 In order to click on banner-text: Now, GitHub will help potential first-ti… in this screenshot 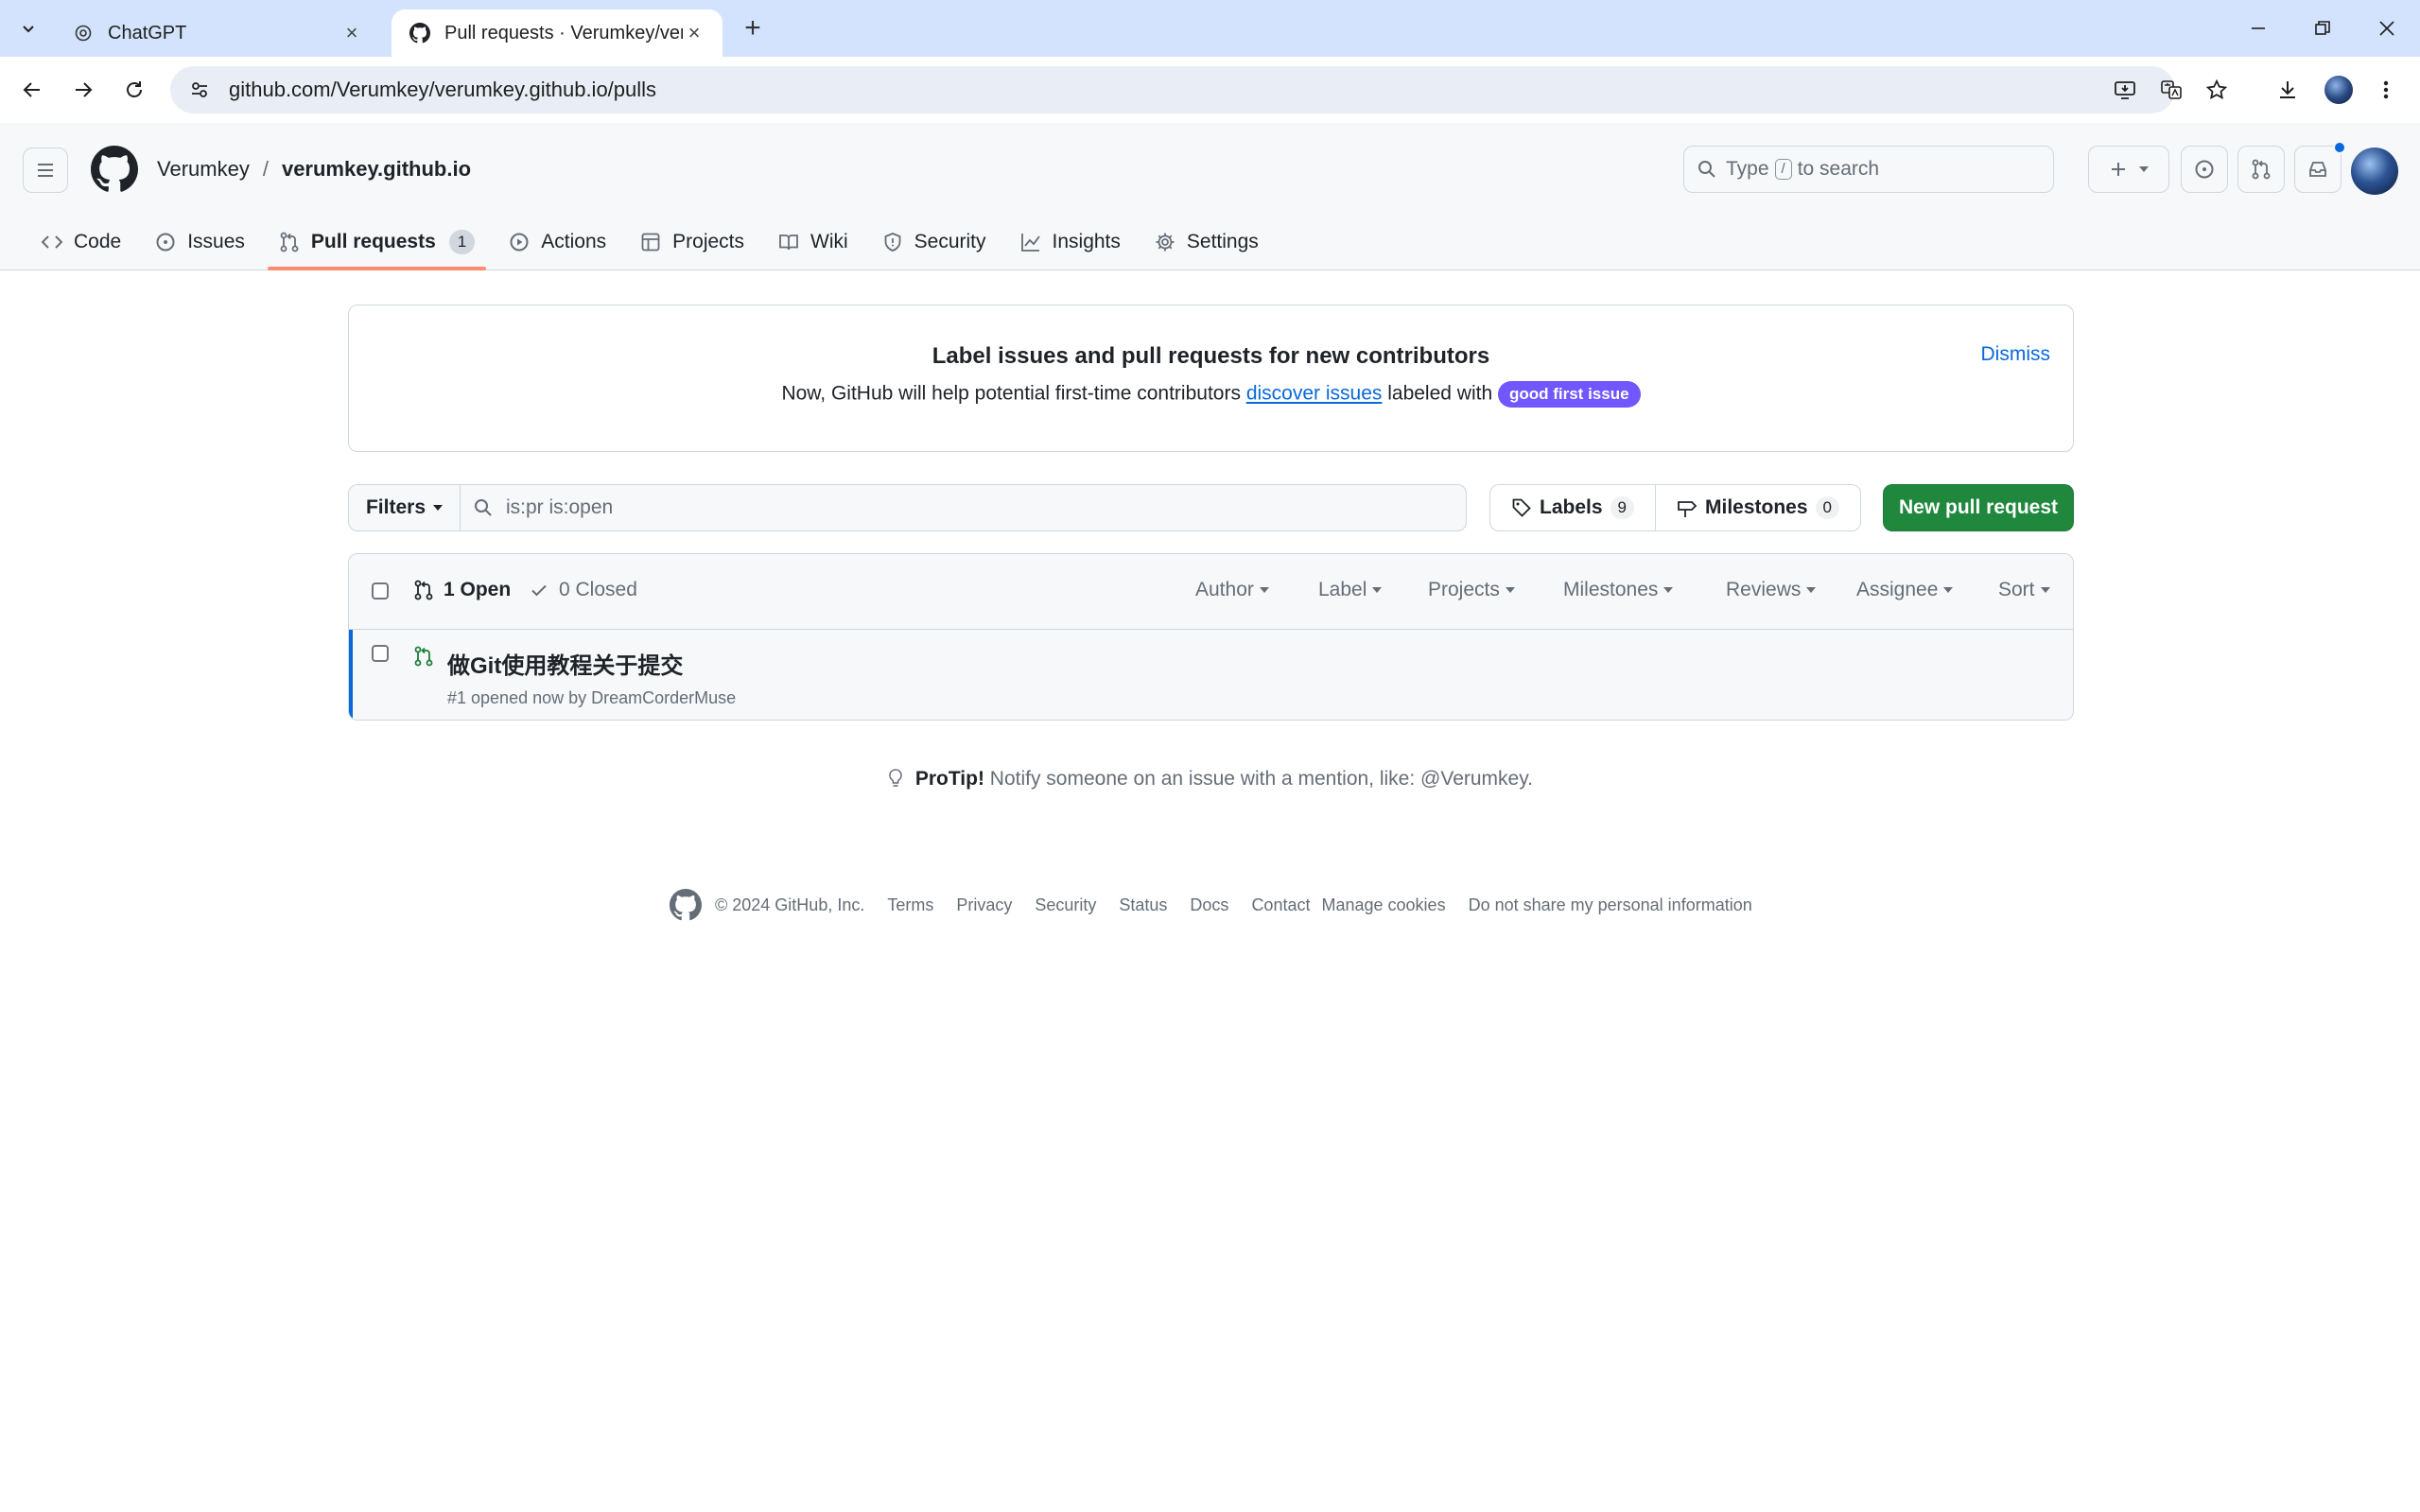, I will do `click(1211, 394)`.